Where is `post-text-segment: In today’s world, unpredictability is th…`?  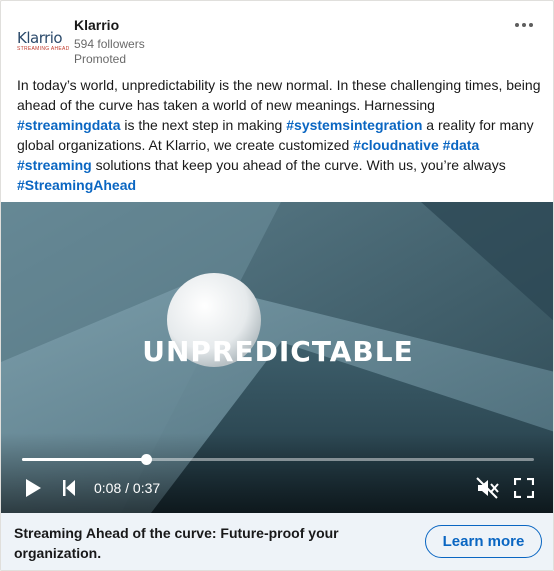 post-text-segment: In today’s world, unpredictability is th… is located at coordinates (279, 95).